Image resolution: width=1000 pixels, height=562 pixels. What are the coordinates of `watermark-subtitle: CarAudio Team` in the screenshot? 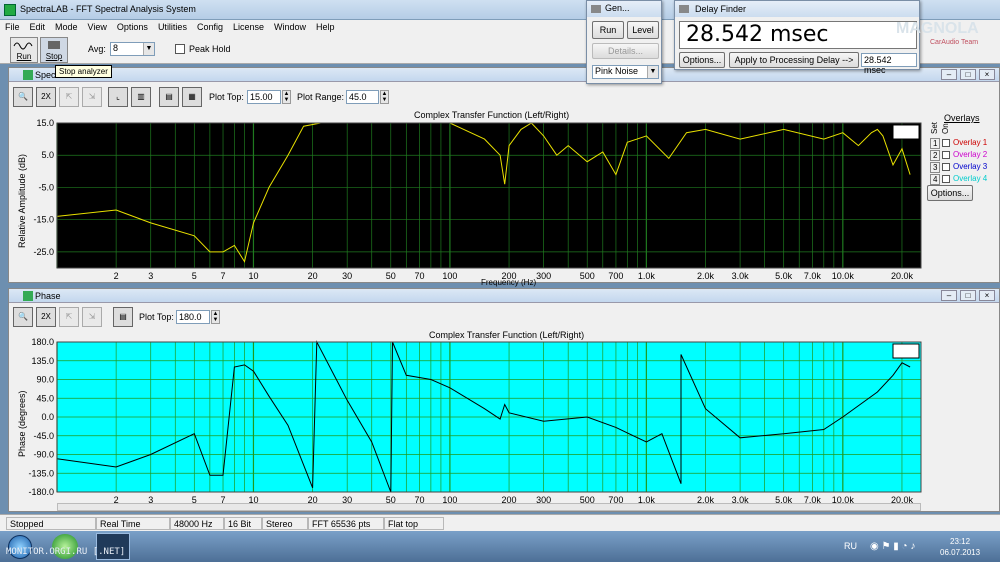 It's located at (954, 42).